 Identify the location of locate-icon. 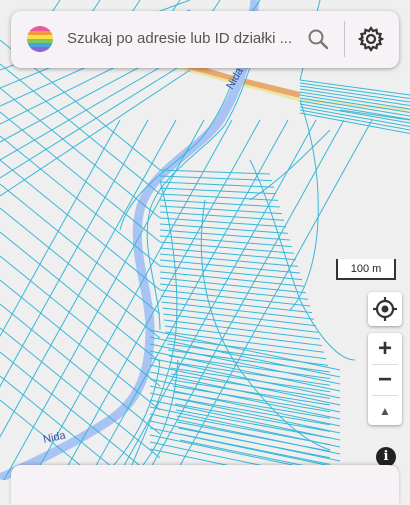
(385, 309).